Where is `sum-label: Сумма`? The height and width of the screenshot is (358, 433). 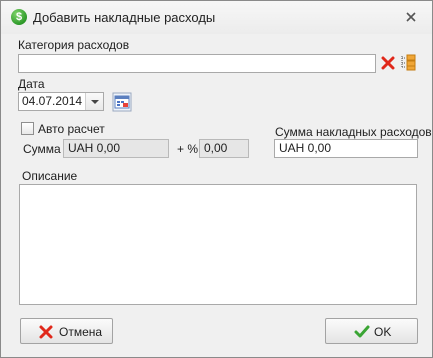 sum-label: Сумма is located at coordinates (42, 149).